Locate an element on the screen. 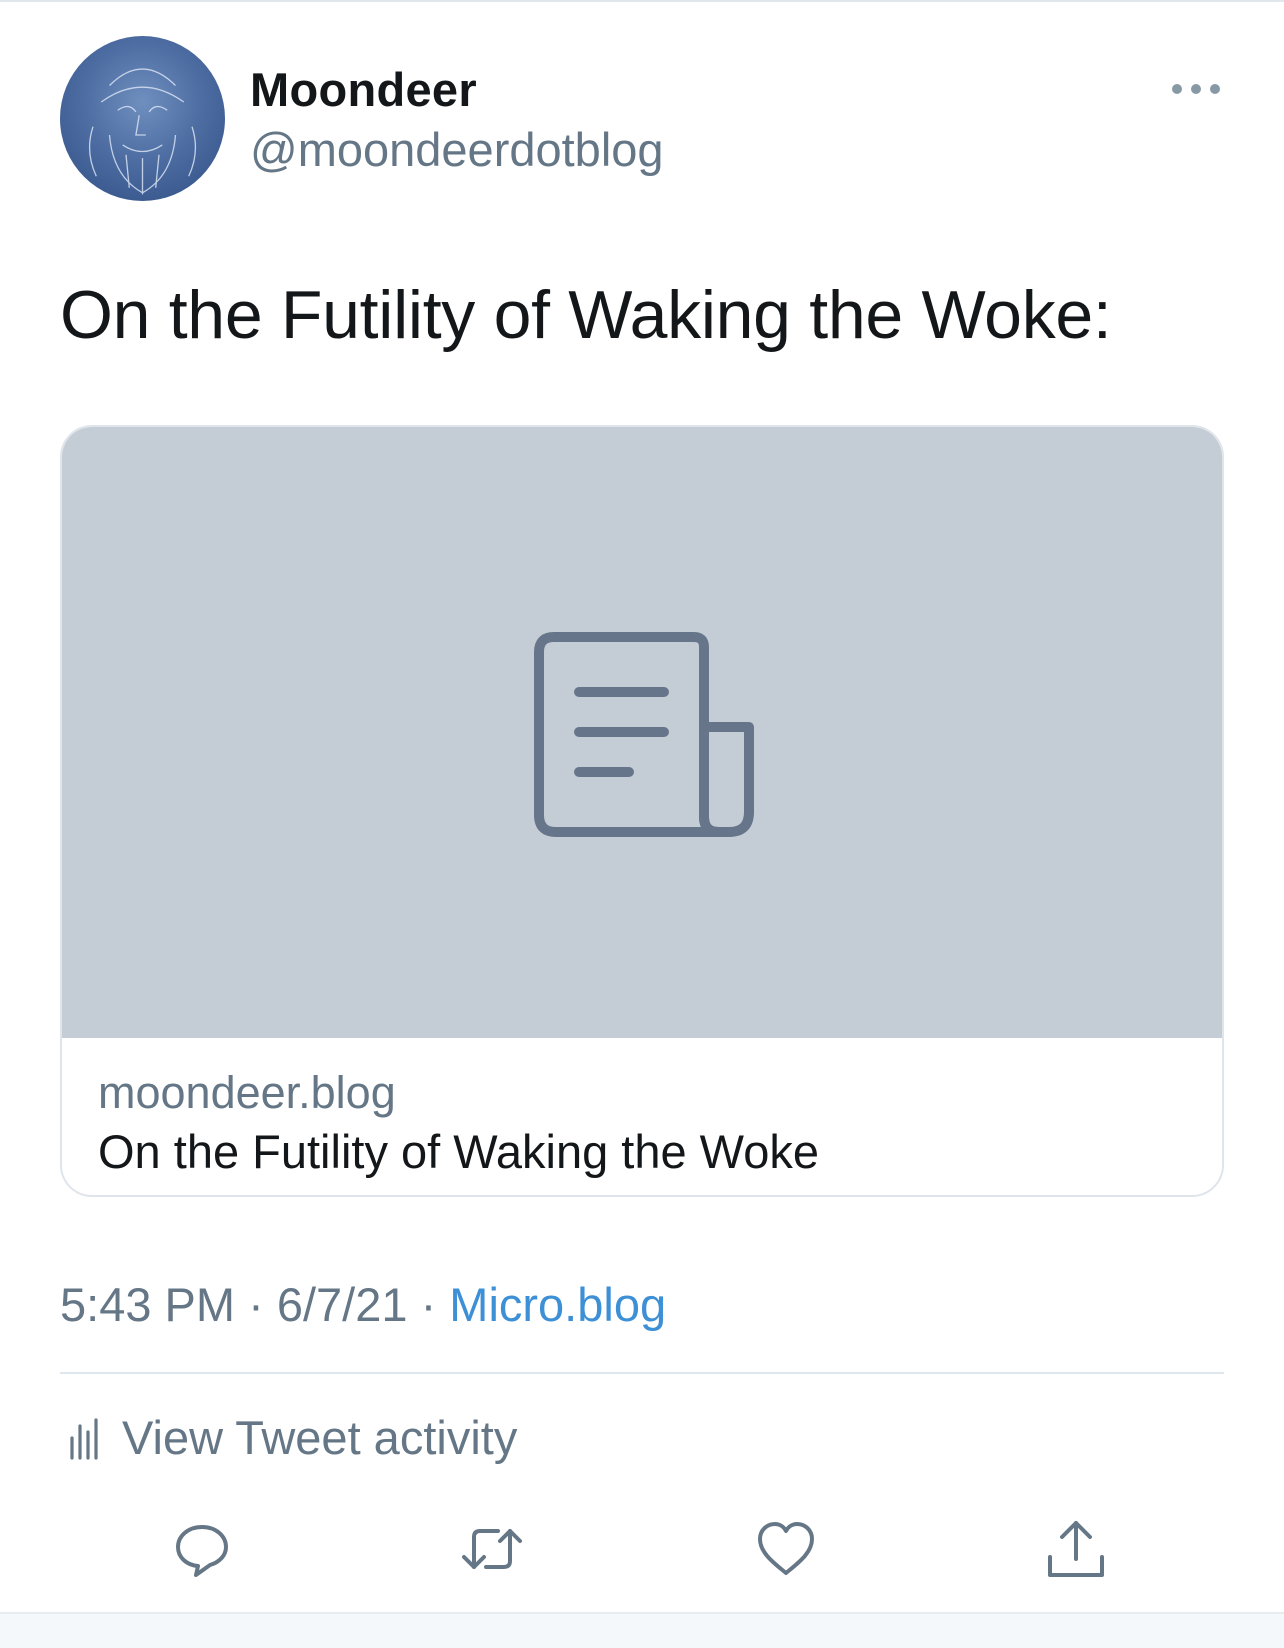 The image size is (1284, 1648). article-icon is located at coordinates (644, 734).